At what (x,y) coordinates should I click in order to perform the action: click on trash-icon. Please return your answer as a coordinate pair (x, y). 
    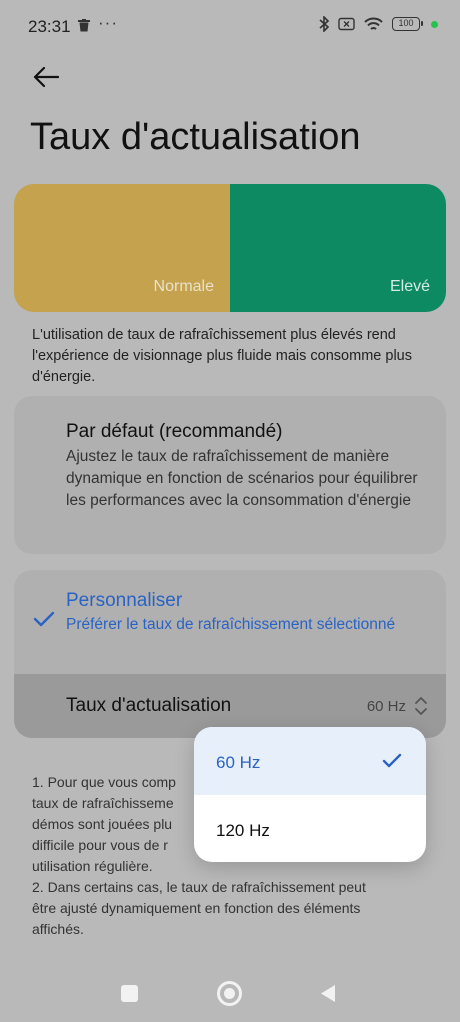
    Looking at the image, I should click on (84, 25).